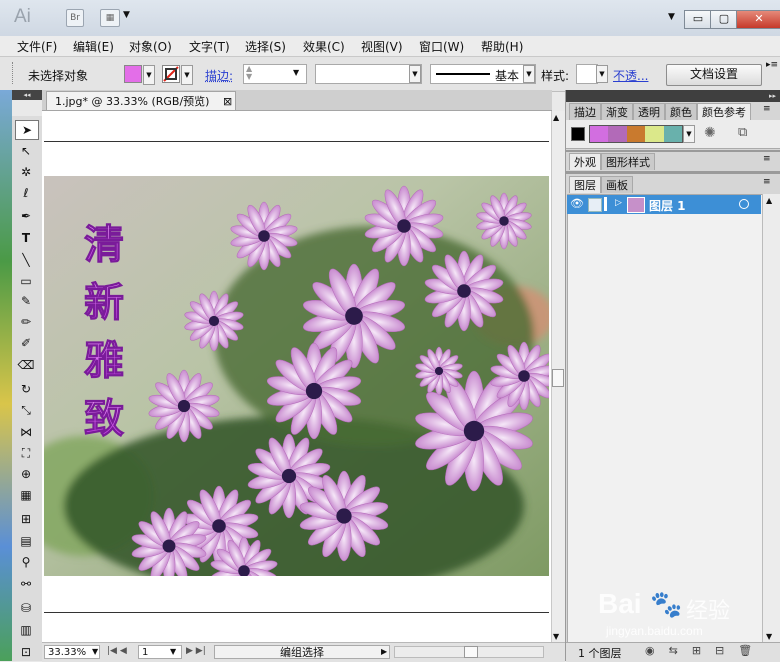  What do you see at coordinates (742, 132) in the screenshot?
I see `save-color-group-icon: ⧉` at bounding box center [742, 132].